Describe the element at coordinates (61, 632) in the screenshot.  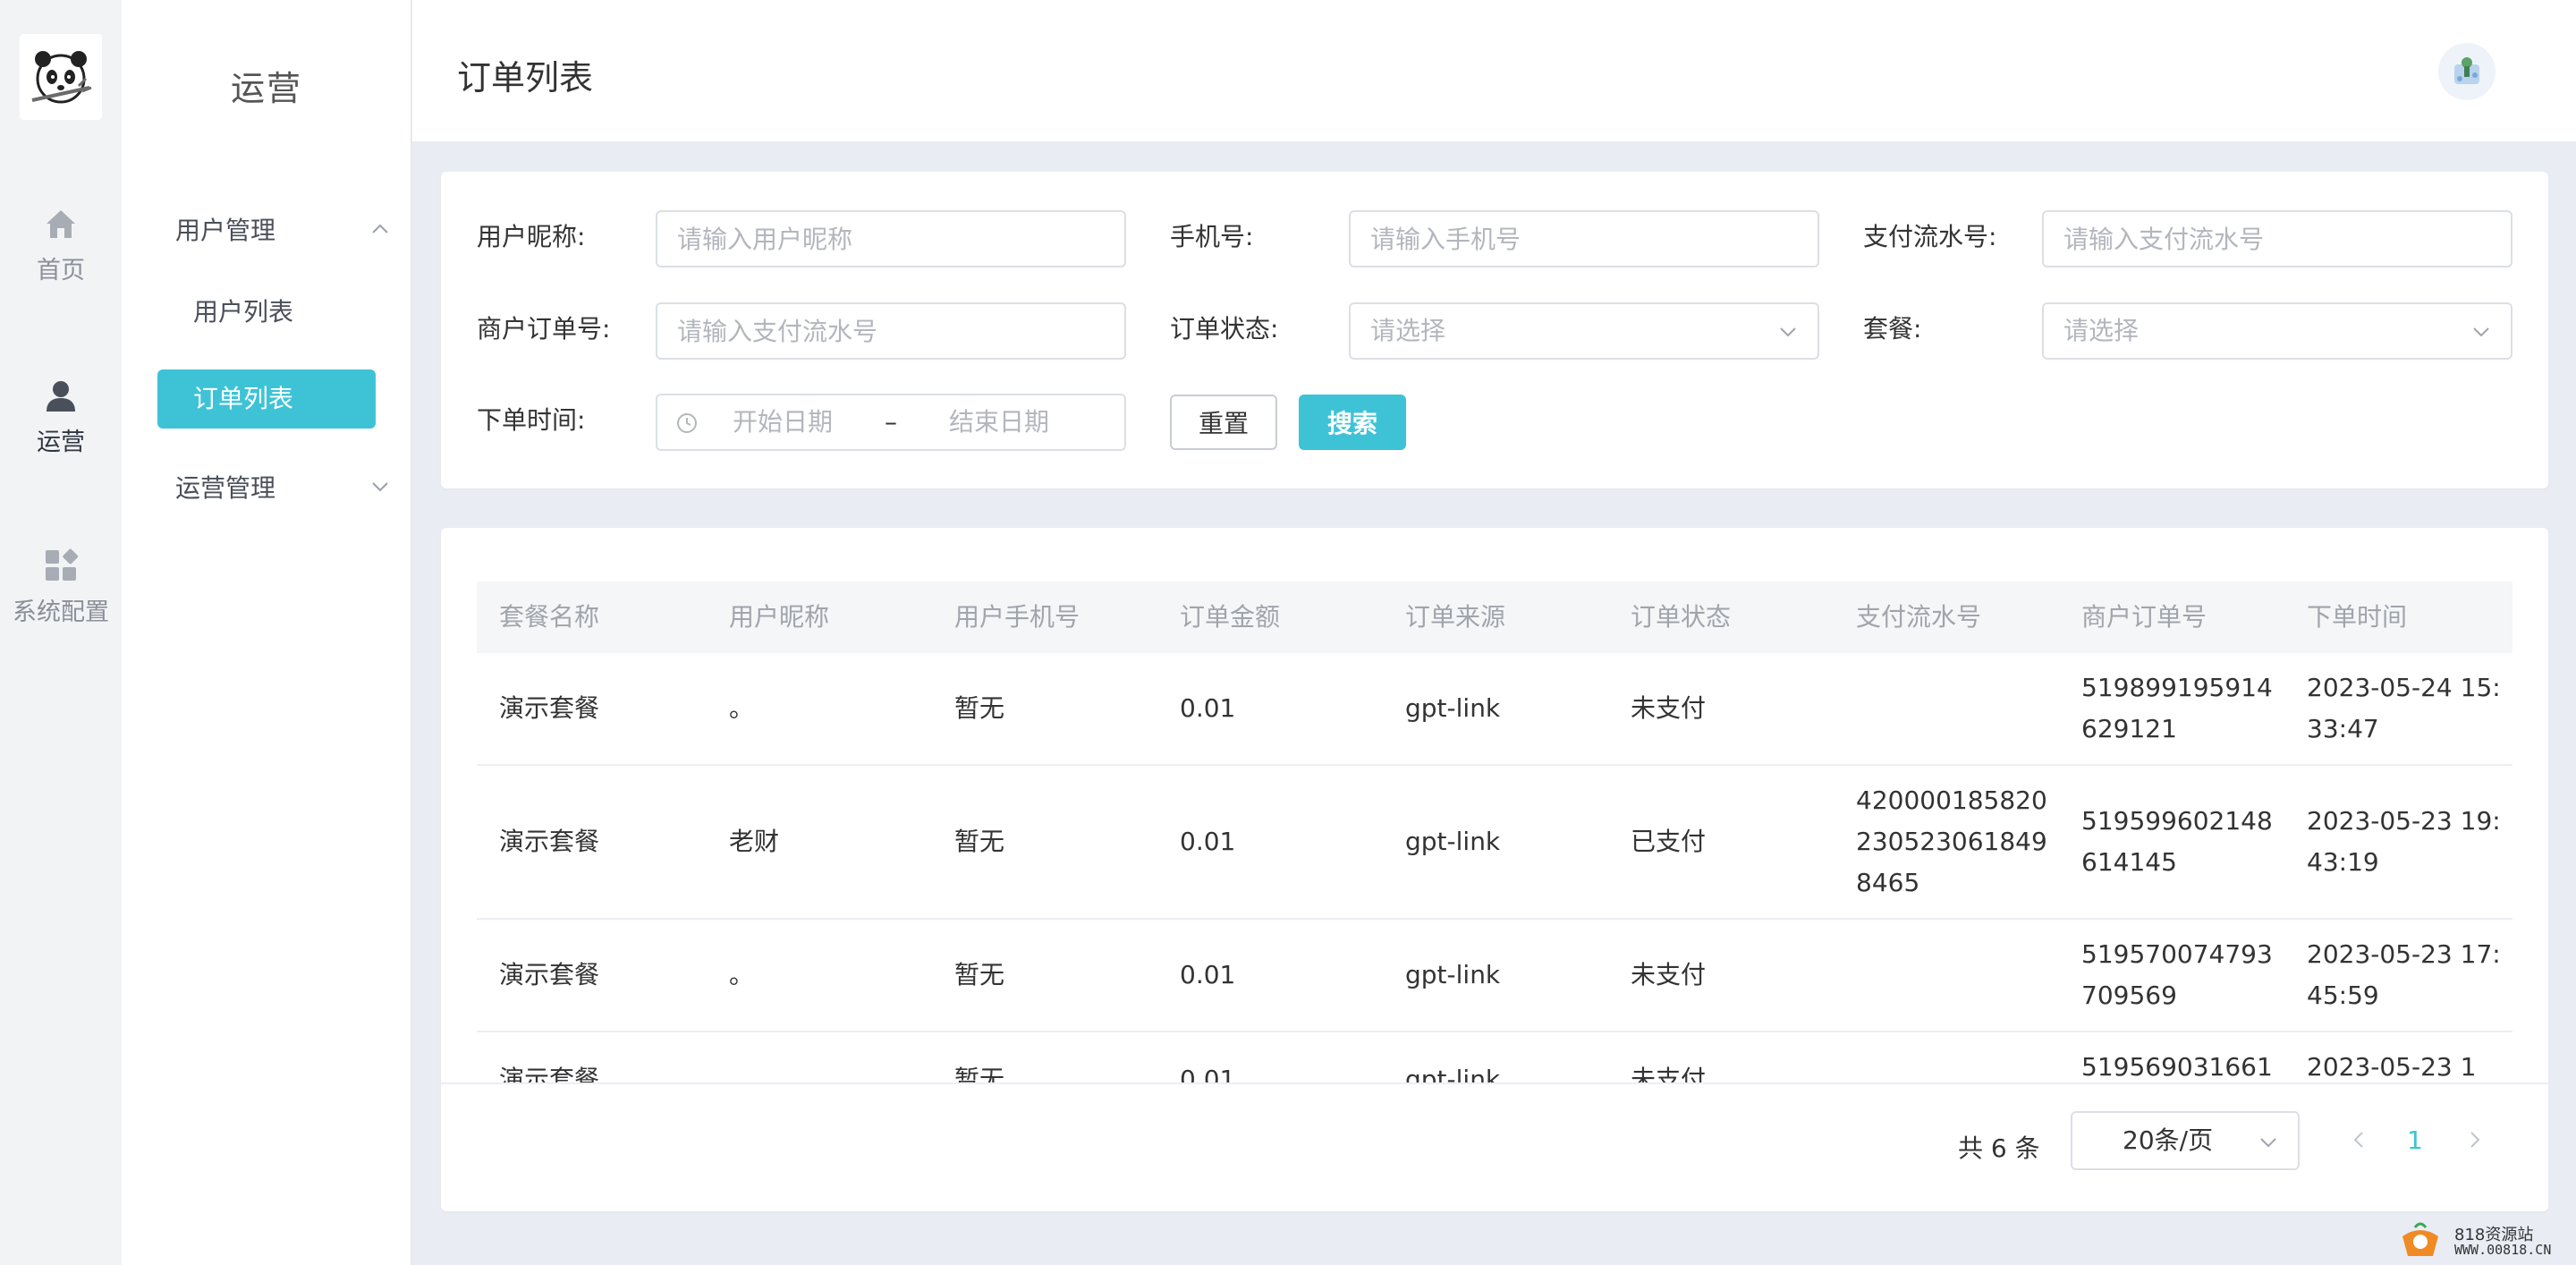
I see `left-rail: 首页 运营 系统配置` at that location.